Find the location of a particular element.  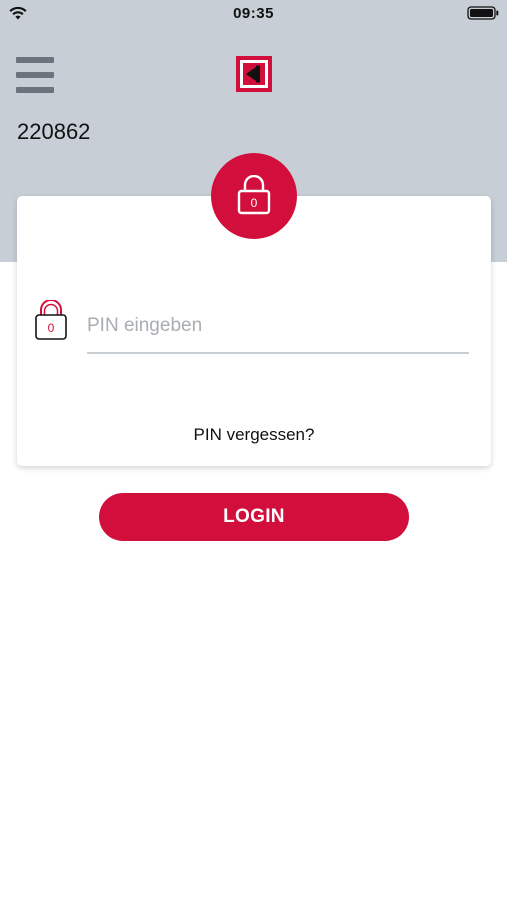

account-number: 220862 is located at coordinates (54, 131).